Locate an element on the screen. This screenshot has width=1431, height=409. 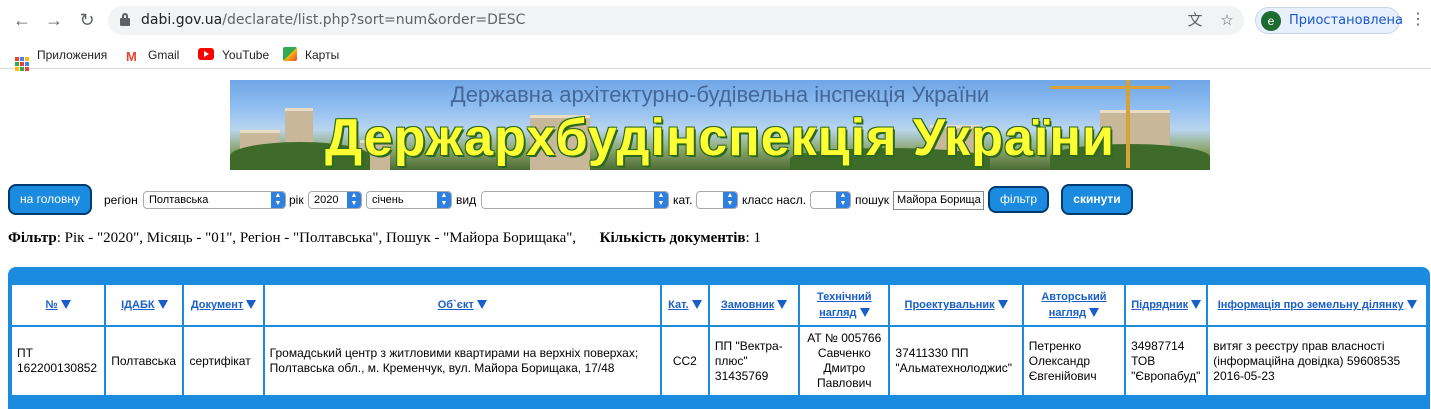
bookmark-youtube: YouTube is located at coordinates (233, 55).